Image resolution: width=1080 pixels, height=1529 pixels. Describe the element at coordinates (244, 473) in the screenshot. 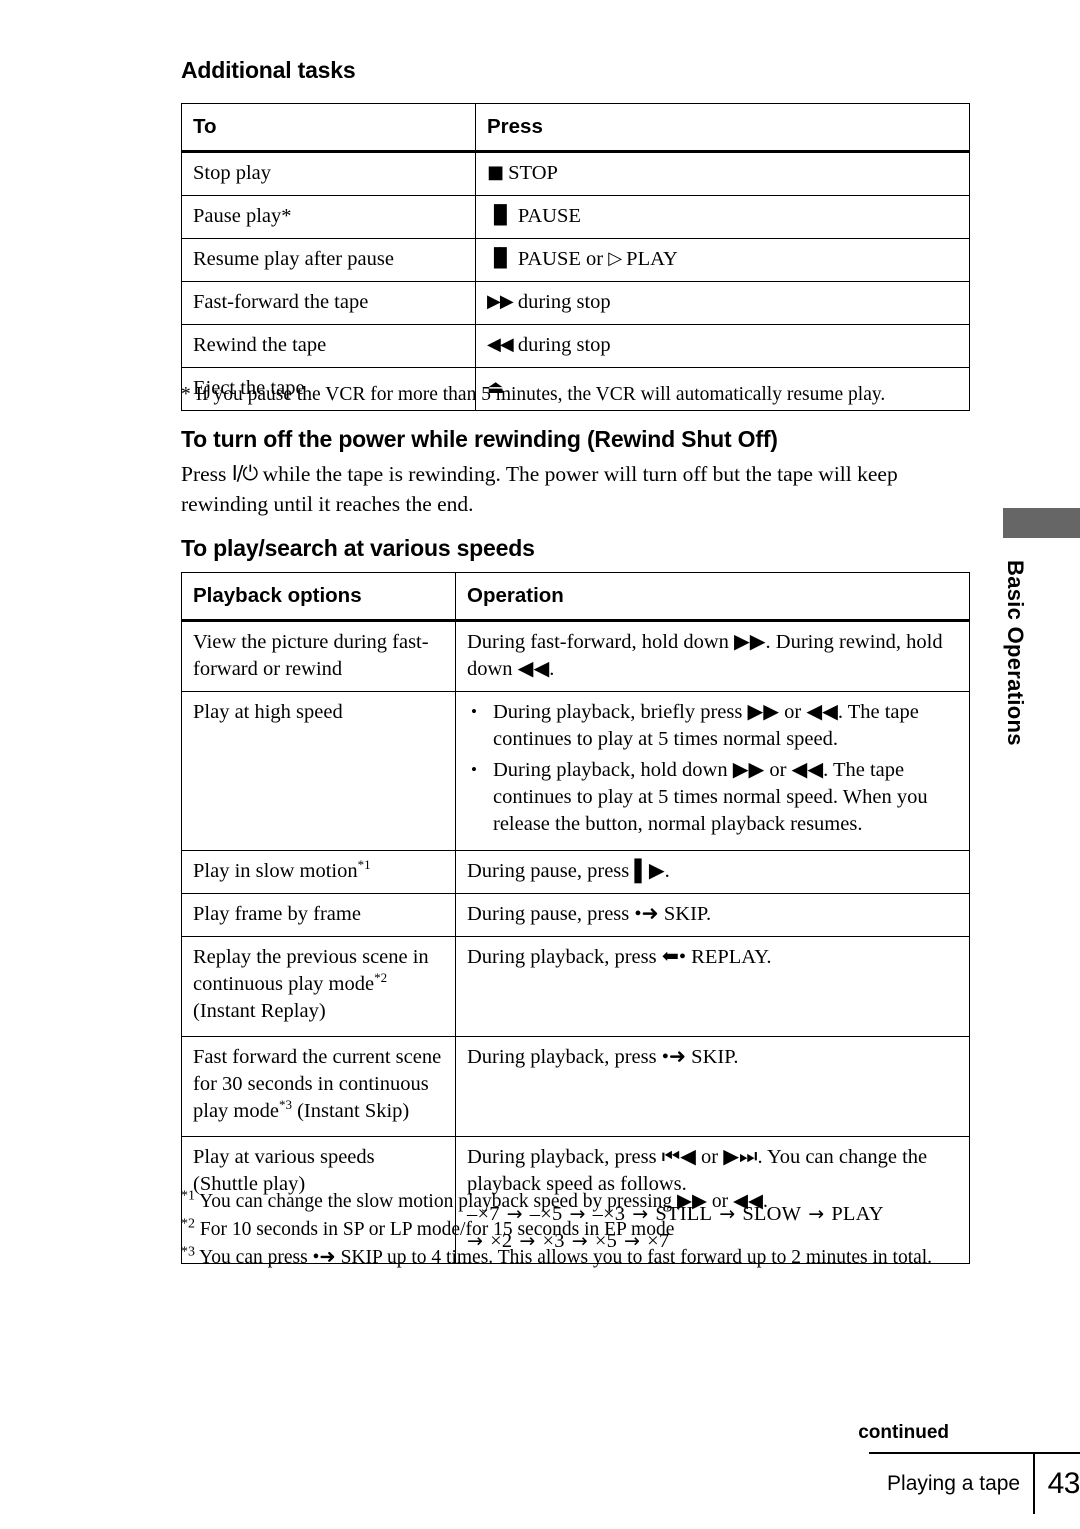

I see `power-icon: I/⏻` at that location.